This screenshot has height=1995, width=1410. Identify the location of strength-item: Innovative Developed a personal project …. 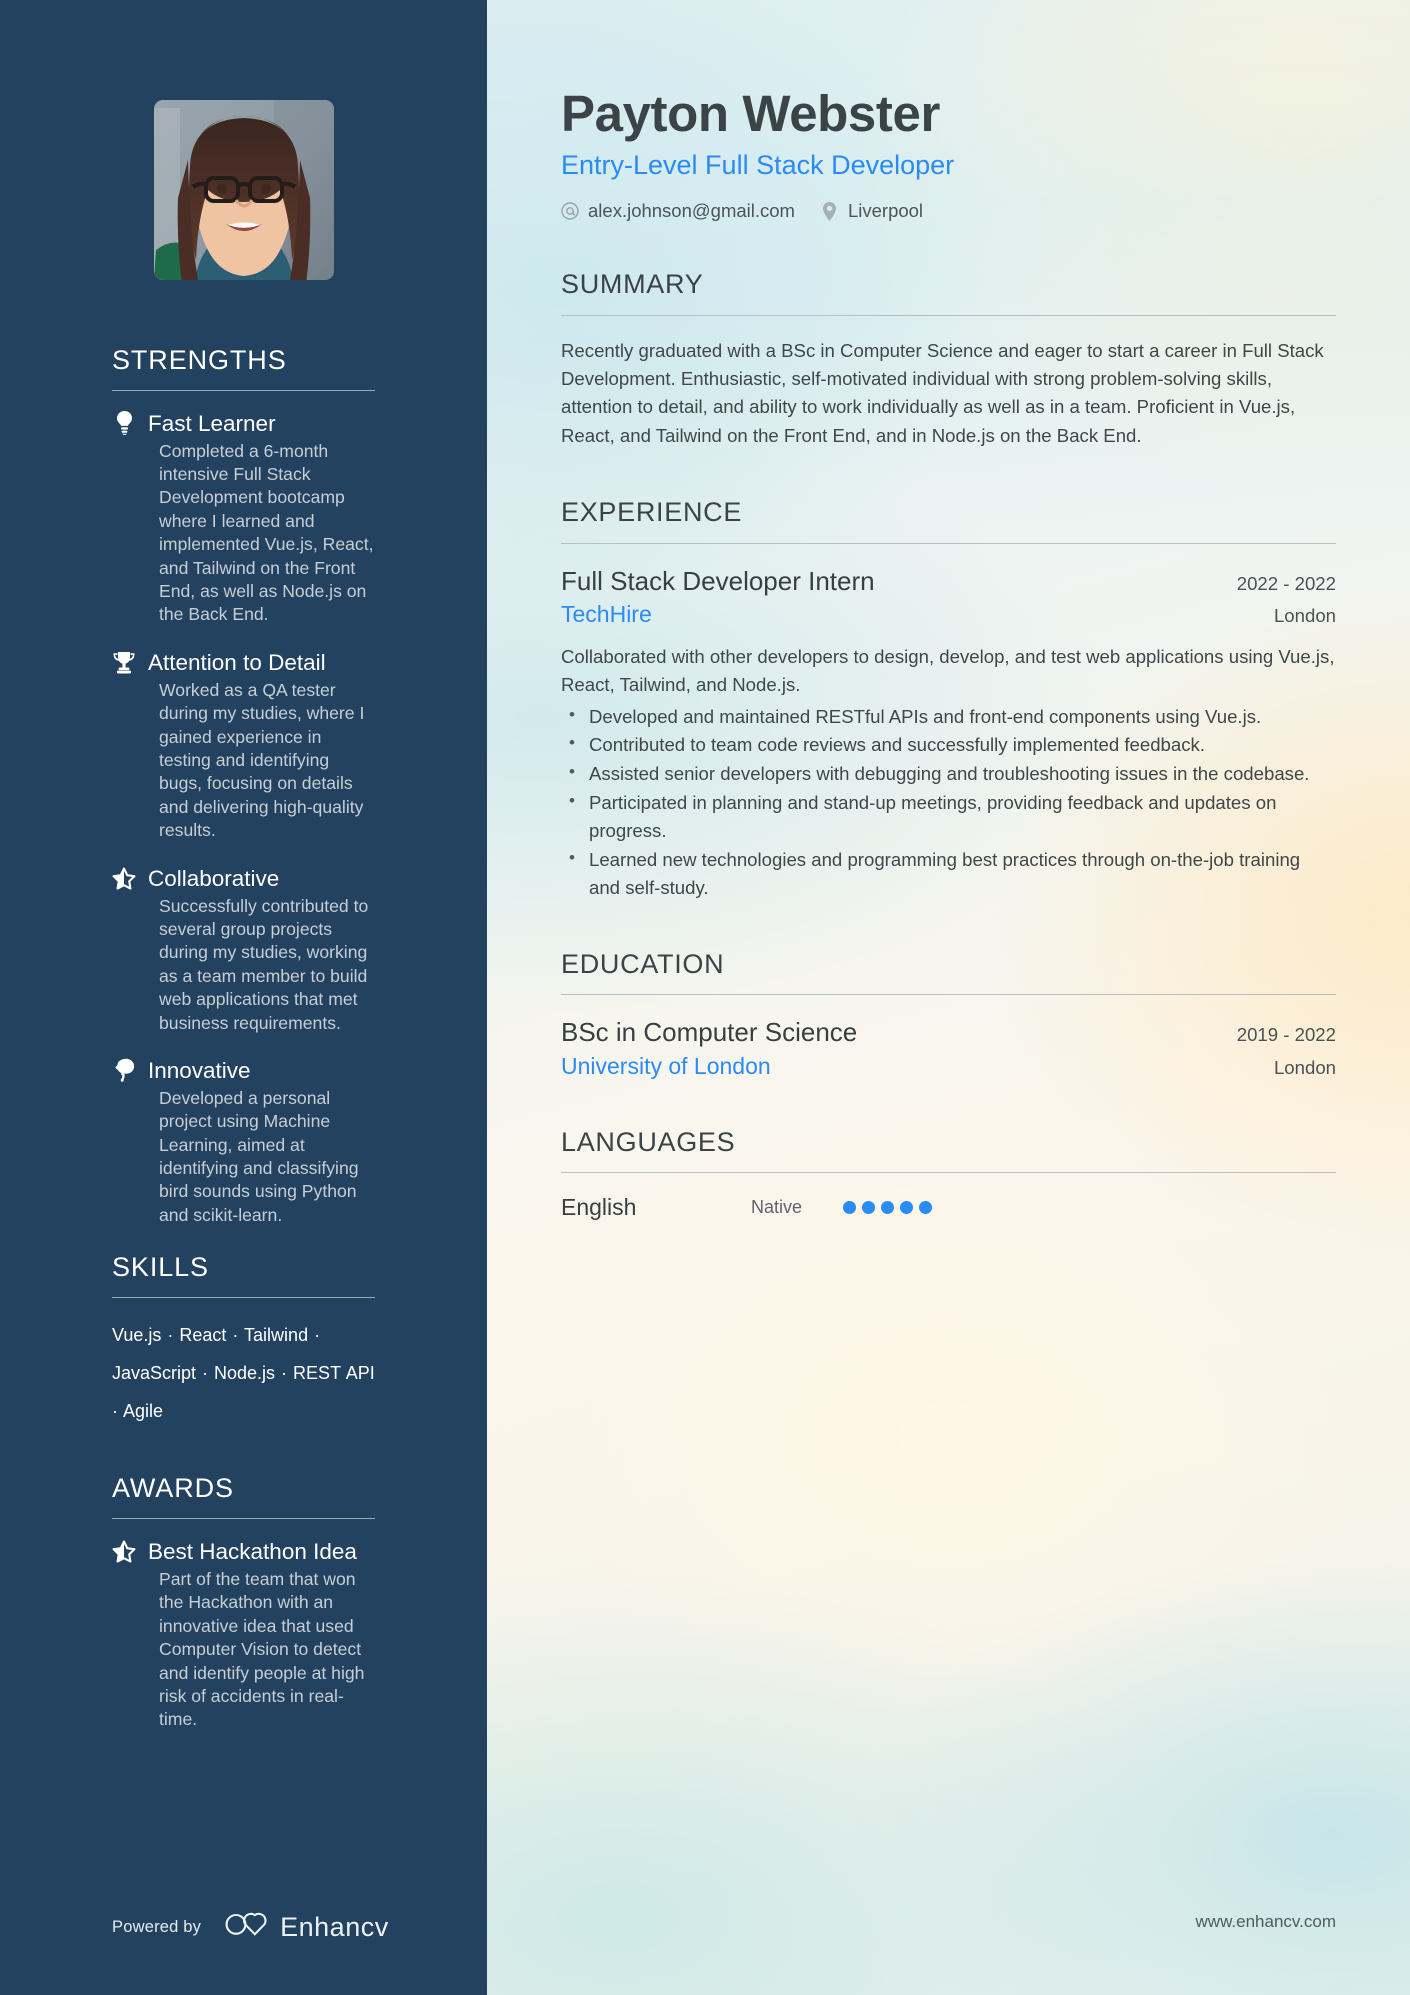
(243, 1142).